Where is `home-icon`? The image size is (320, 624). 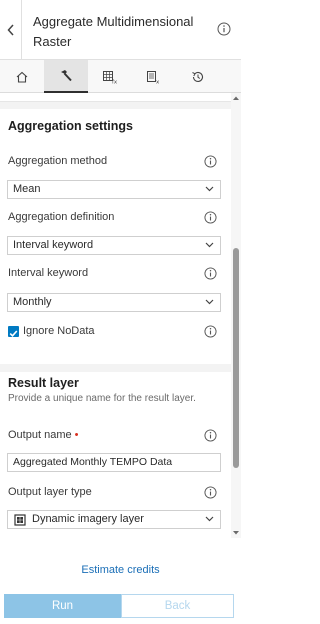
home-icon is located at coordinates (22, 77).